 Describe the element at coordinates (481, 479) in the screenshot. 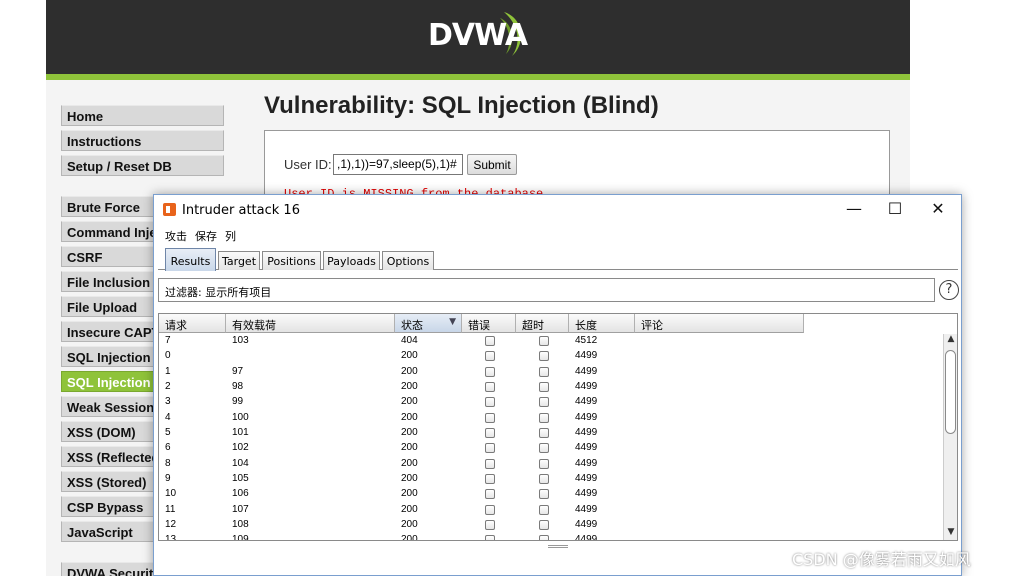

I see `table-row: 9 105 200 4499` at that location.